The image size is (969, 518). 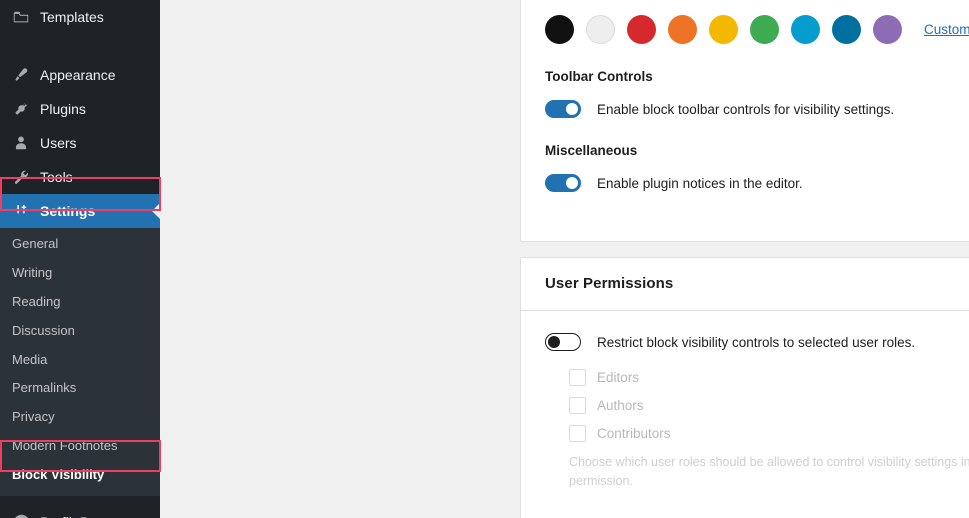 I want to click on submenu-item-modern-footnotes: Modern Footnotes, so click(x=80, y=446).